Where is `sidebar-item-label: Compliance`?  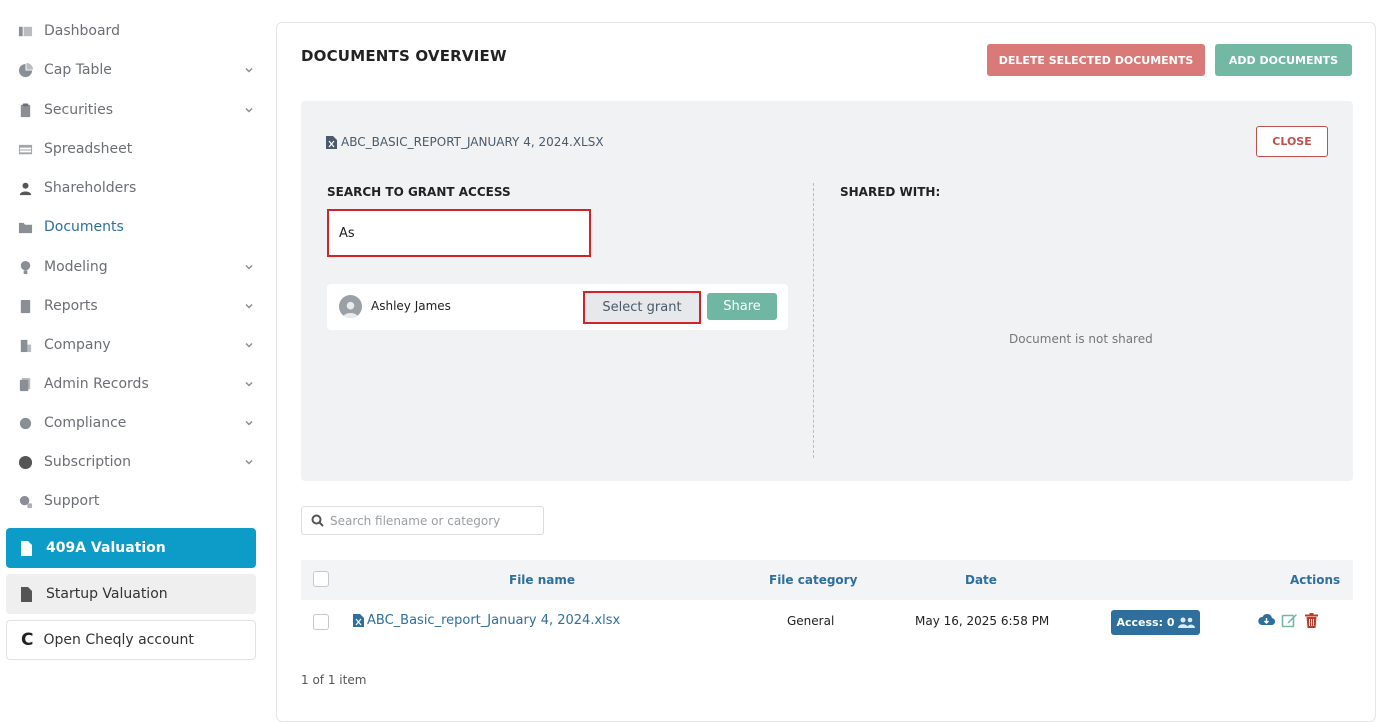
sidebar-item-label: Compliance is located at coordinates (85, 423).